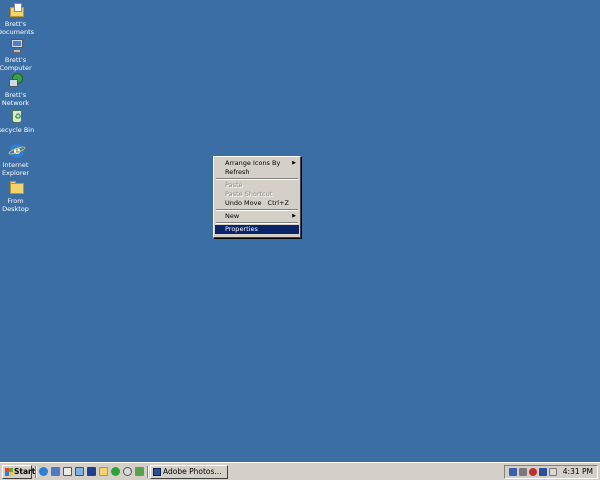 The image size is (600, 480). What do you see at coordinates (127, 471) in the screenshot?
I see `help-icon` at bounding box center [127, 471].